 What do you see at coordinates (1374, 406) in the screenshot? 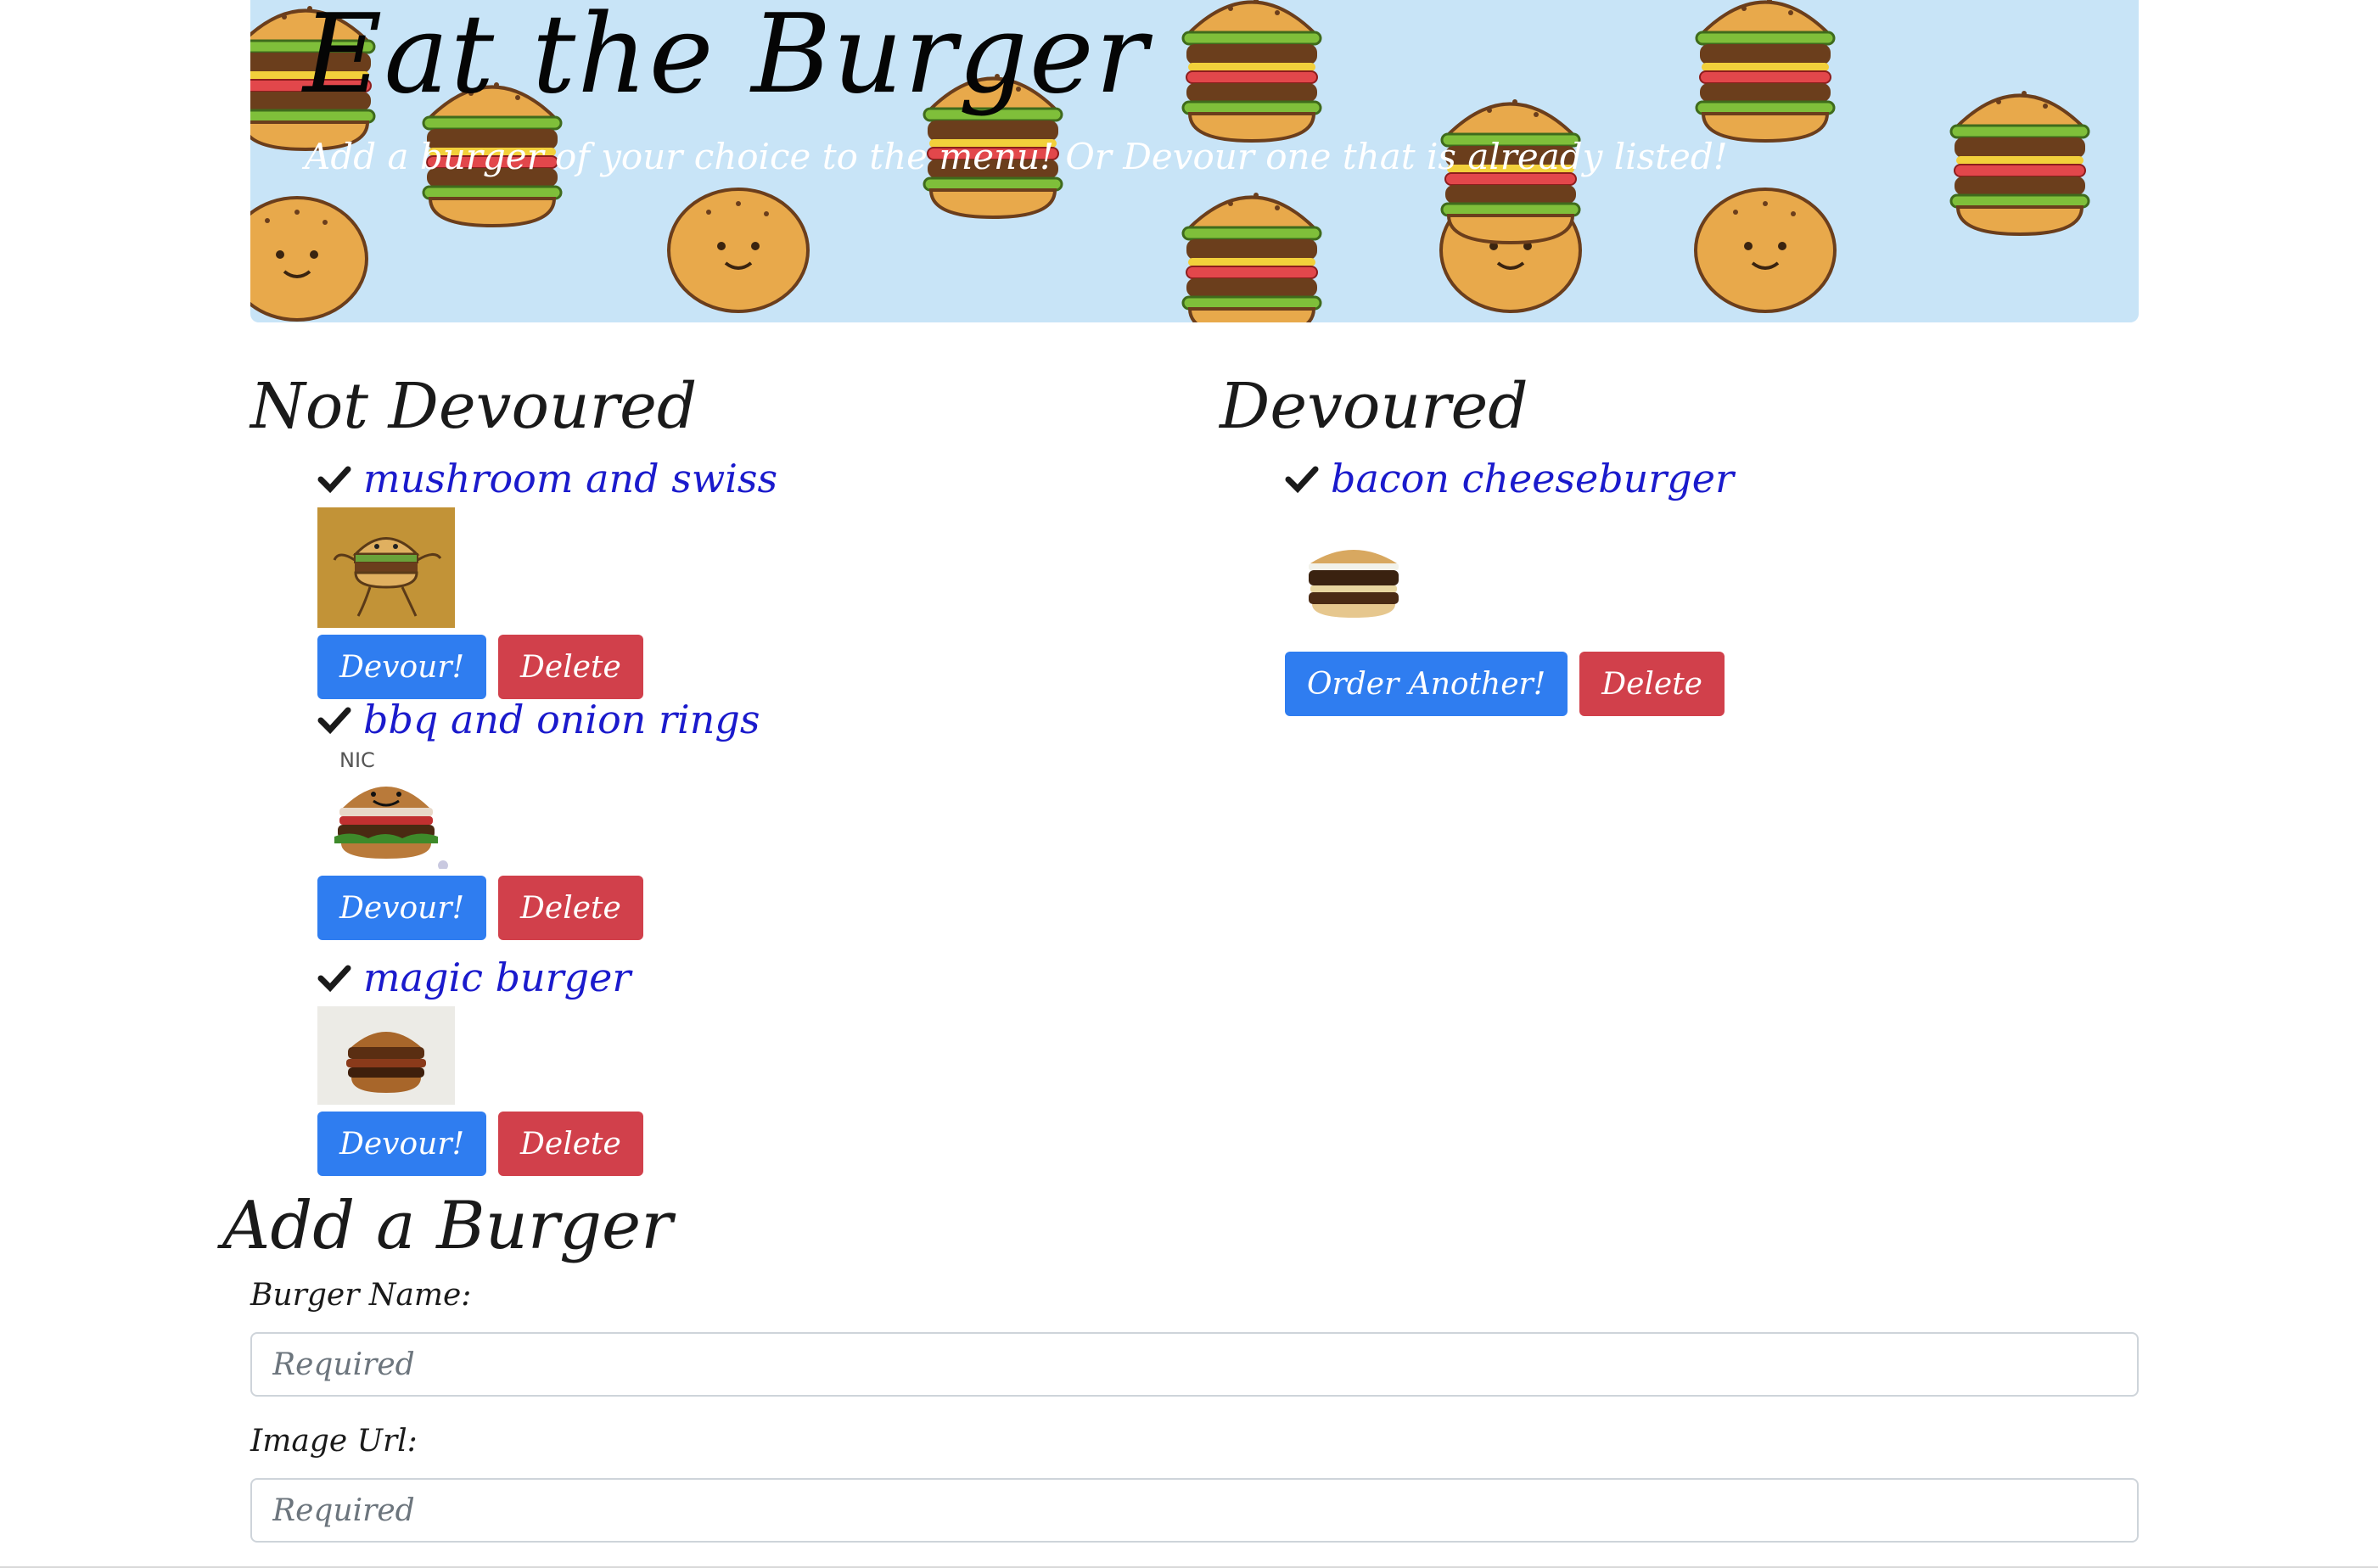
I see `devoured-heading: Devoured` at bounding box center [1374, 406].